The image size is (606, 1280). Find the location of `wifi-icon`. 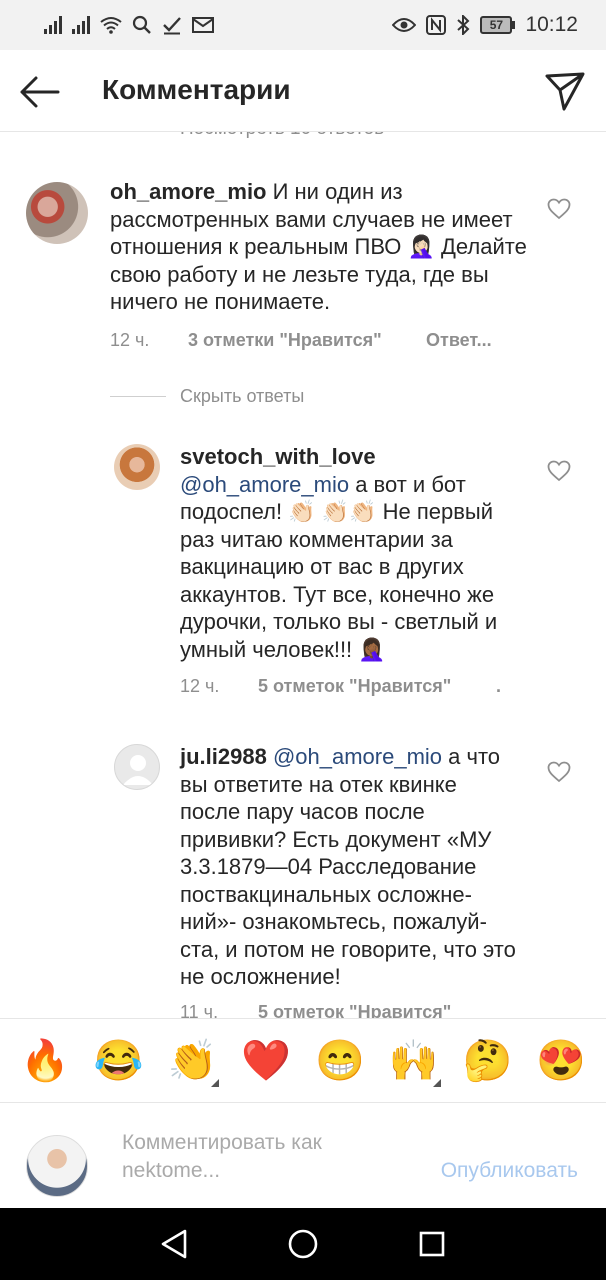

wifi-icon is located at coordinates (111, 25).